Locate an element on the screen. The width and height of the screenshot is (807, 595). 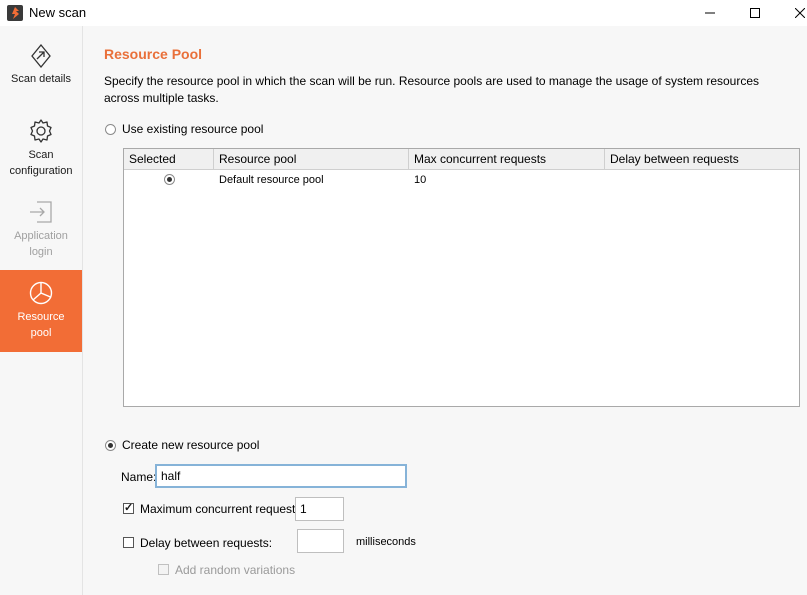
sidebar-item-label-line: Application is located at coordinates (41, 236).